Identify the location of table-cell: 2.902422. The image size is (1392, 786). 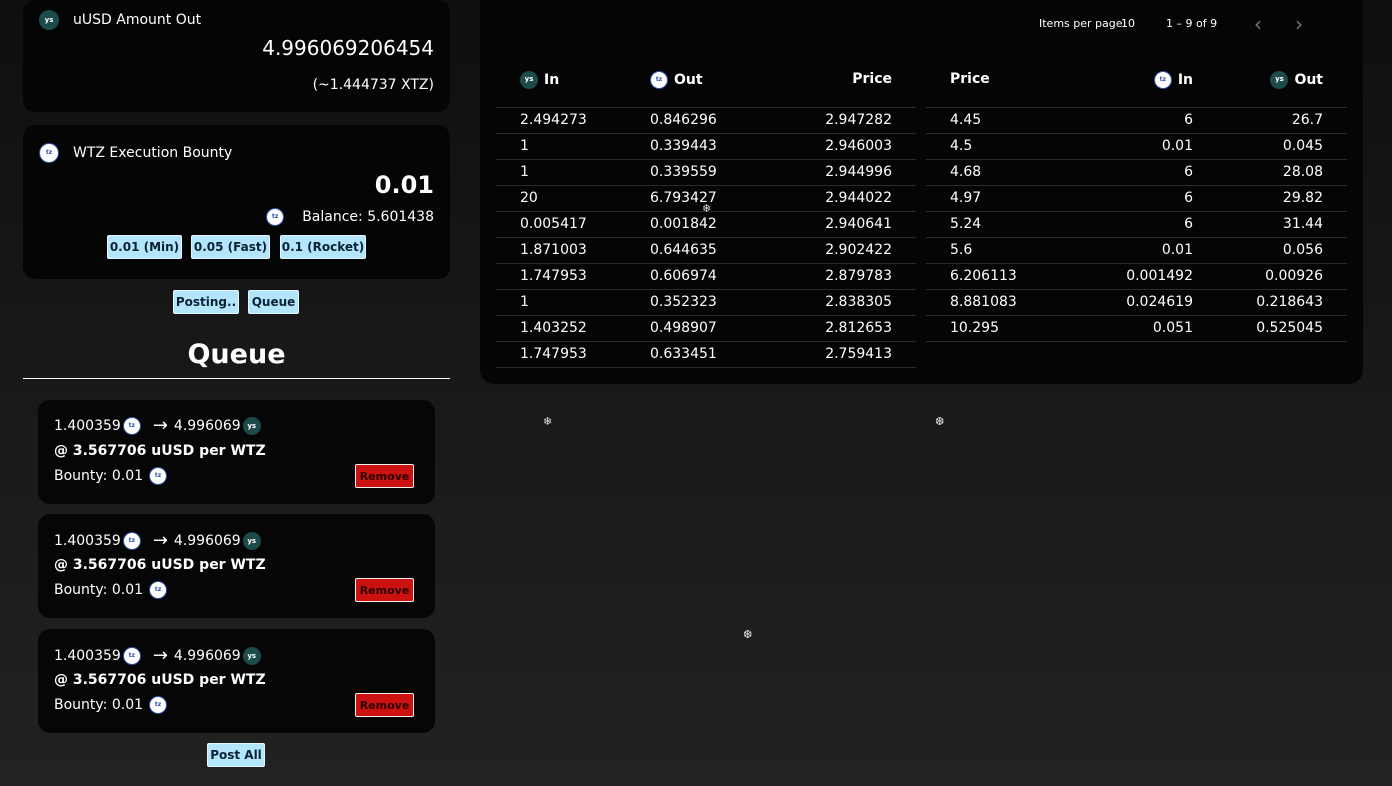
(836, 249).